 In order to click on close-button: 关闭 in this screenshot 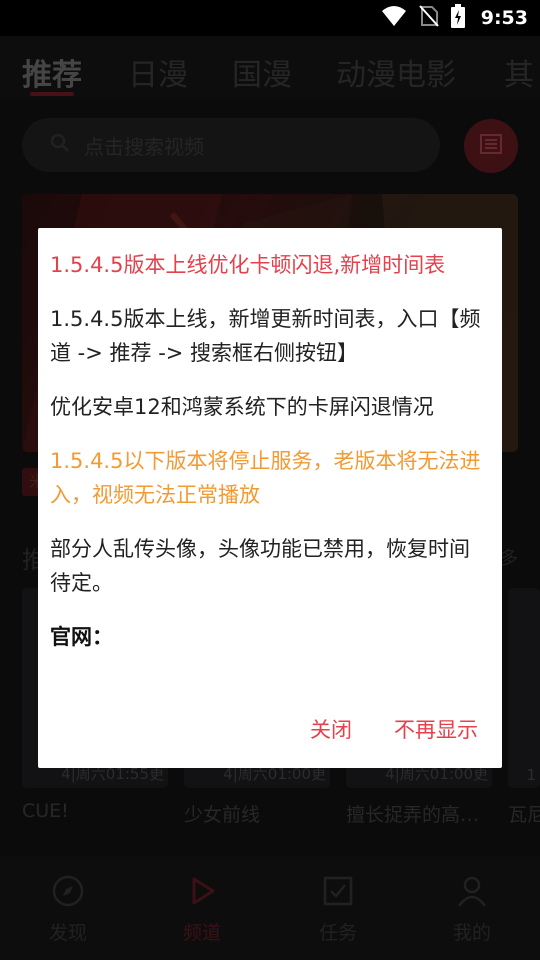, I will do `click(331, 729)`.